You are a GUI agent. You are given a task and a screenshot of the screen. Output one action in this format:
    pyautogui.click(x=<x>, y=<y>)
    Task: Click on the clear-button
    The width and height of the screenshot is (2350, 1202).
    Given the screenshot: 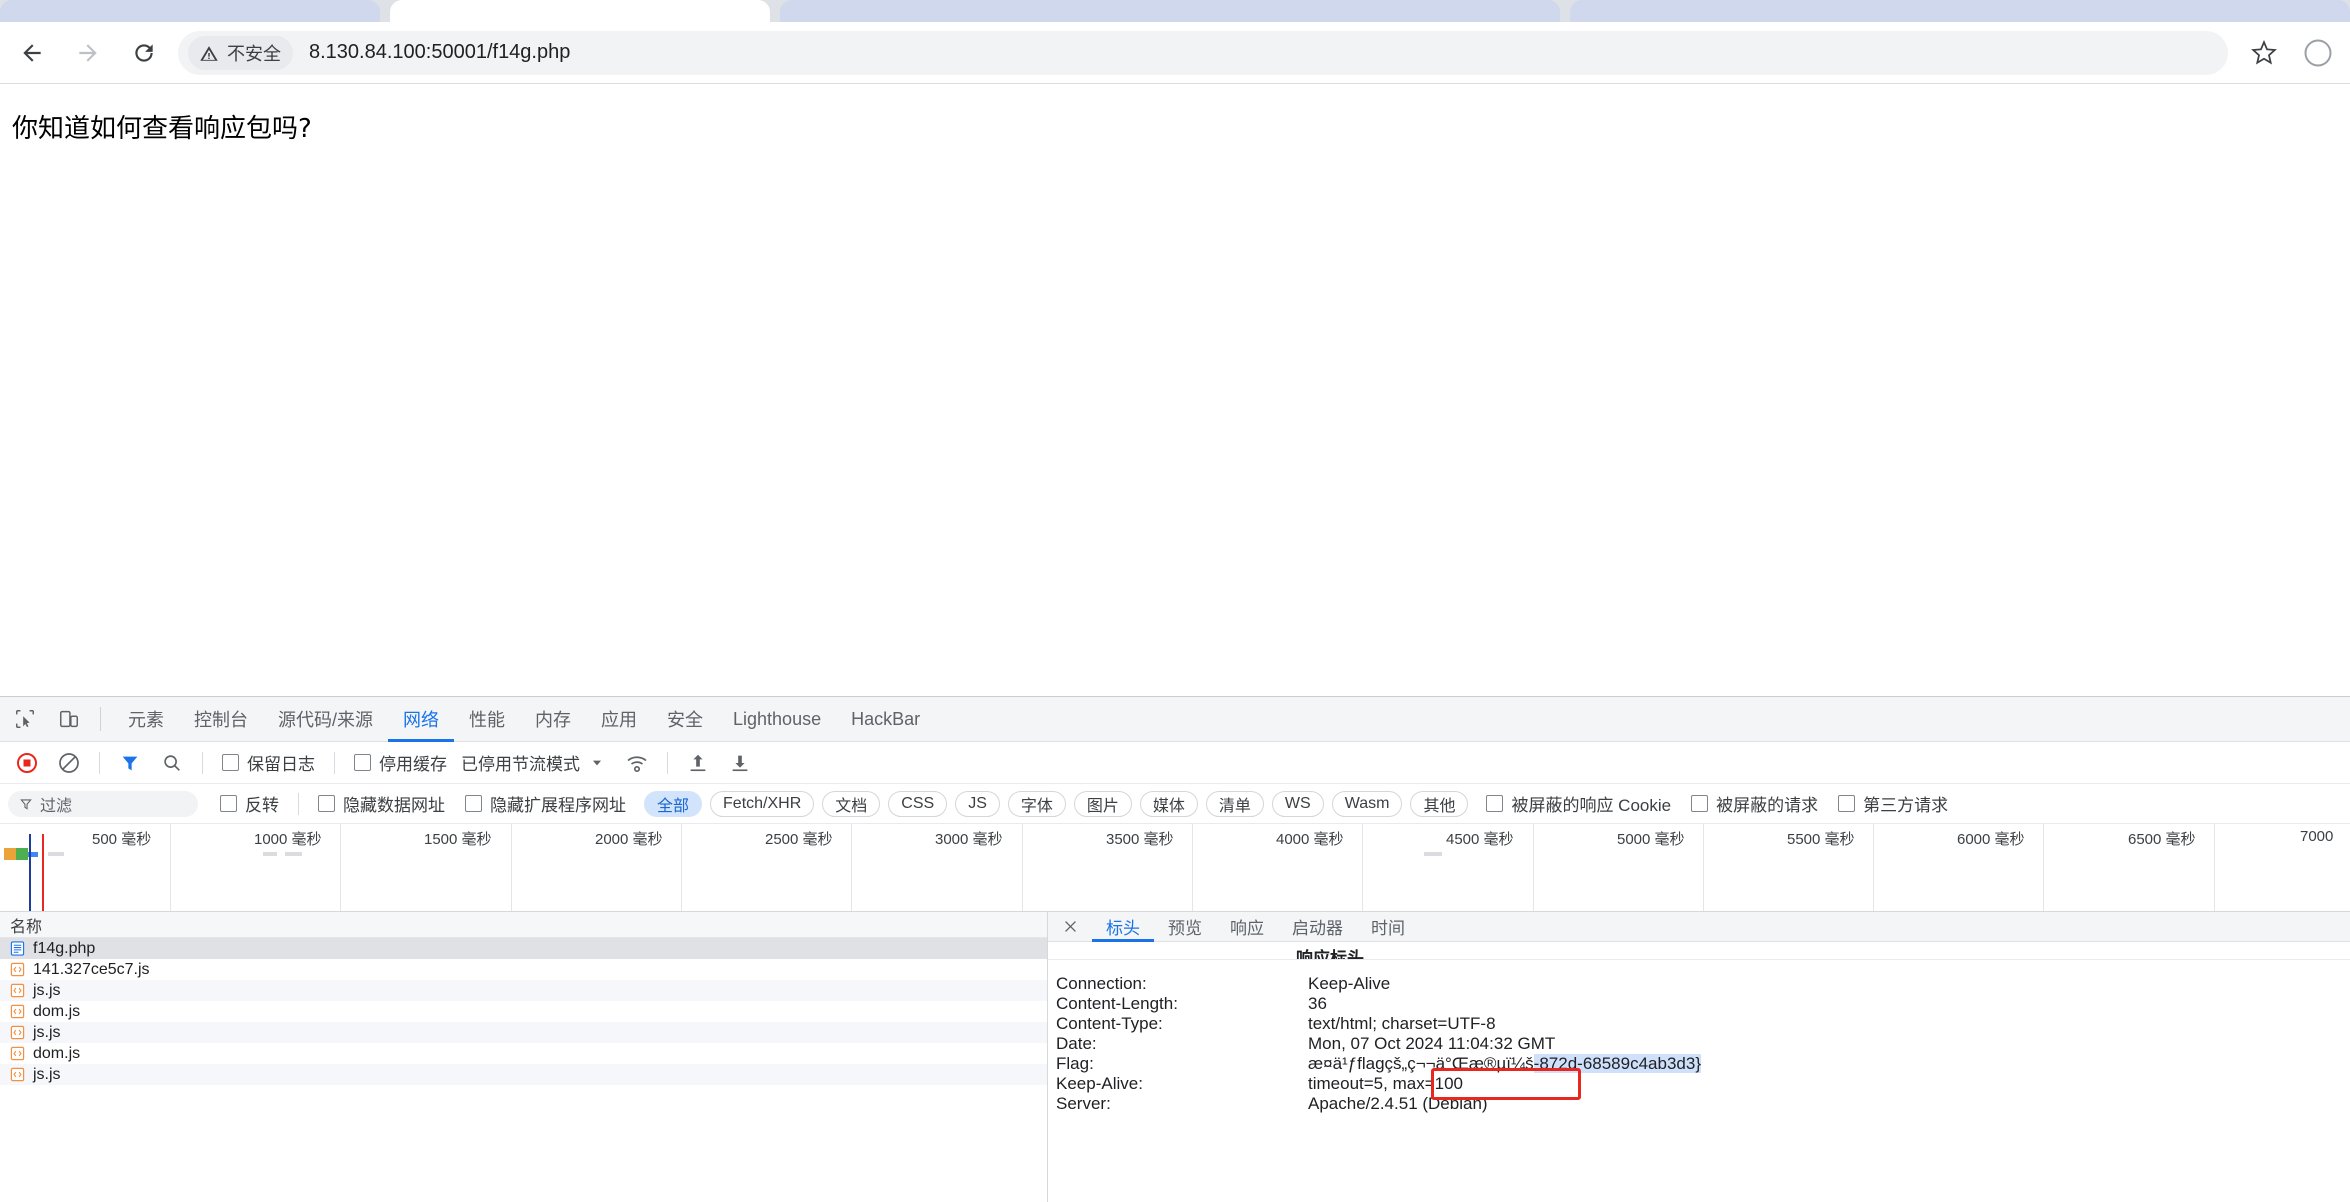 What is the action you would take?
    pyautogui.click(x=69, y=763)
    